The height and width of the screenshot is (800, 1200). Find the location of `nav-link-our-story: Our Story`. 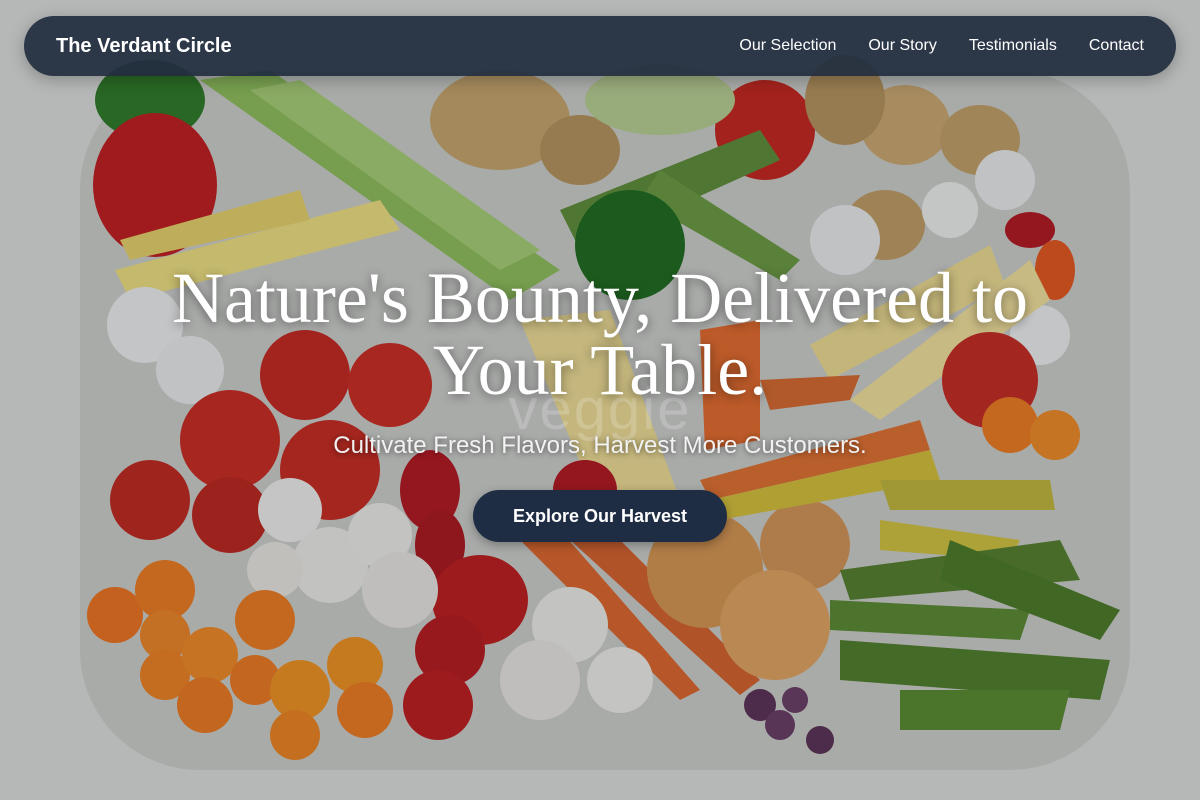

nav-link-our-story: Our Story is located at coordinates (902, 46).